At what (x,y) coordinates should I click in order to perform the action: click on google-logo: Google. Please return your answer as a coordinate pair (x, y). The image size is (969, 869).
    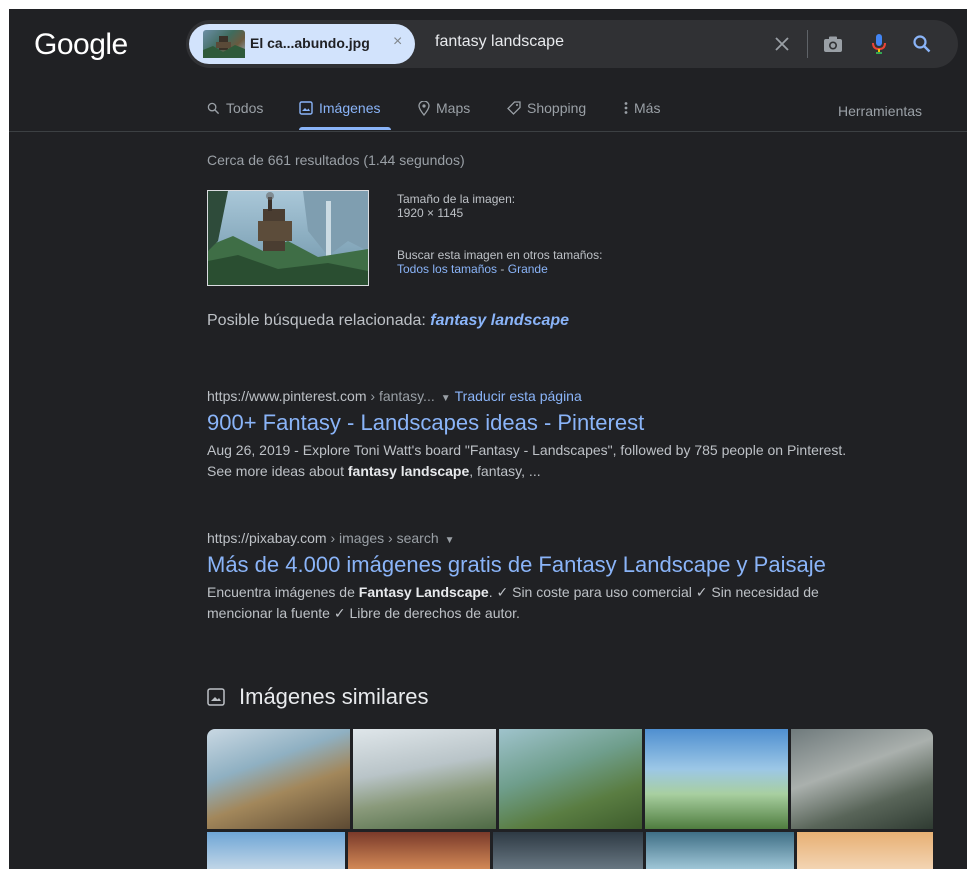
    Looking at the image, I should click on (81, 45).